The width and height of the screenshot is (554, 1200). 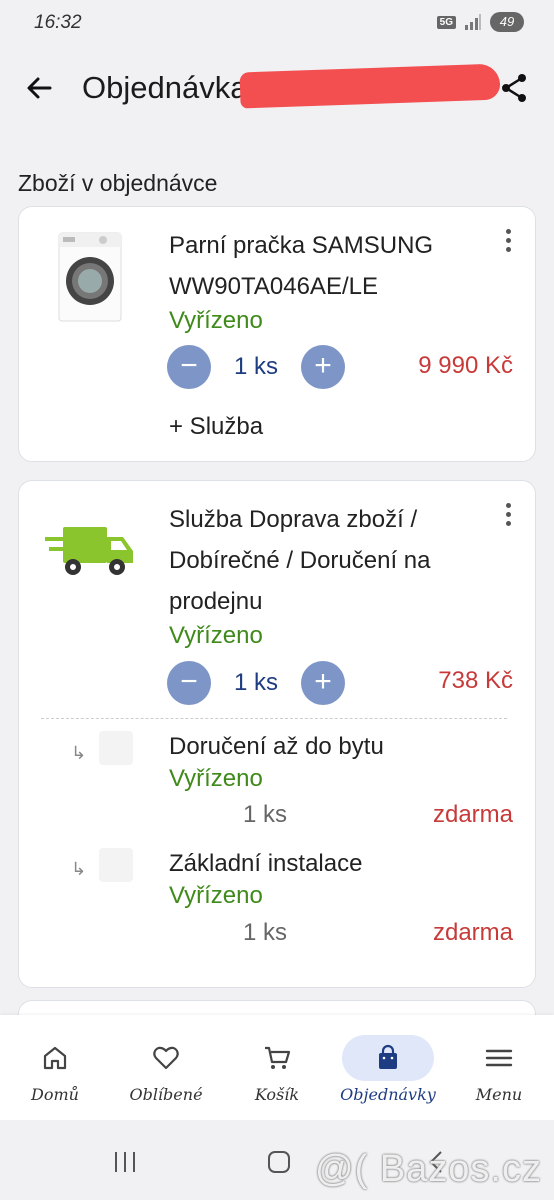 What do you see at coordinates (499, 1058) in the screenshot?
I see `menu-icon` at bounding box center [499, 1058].